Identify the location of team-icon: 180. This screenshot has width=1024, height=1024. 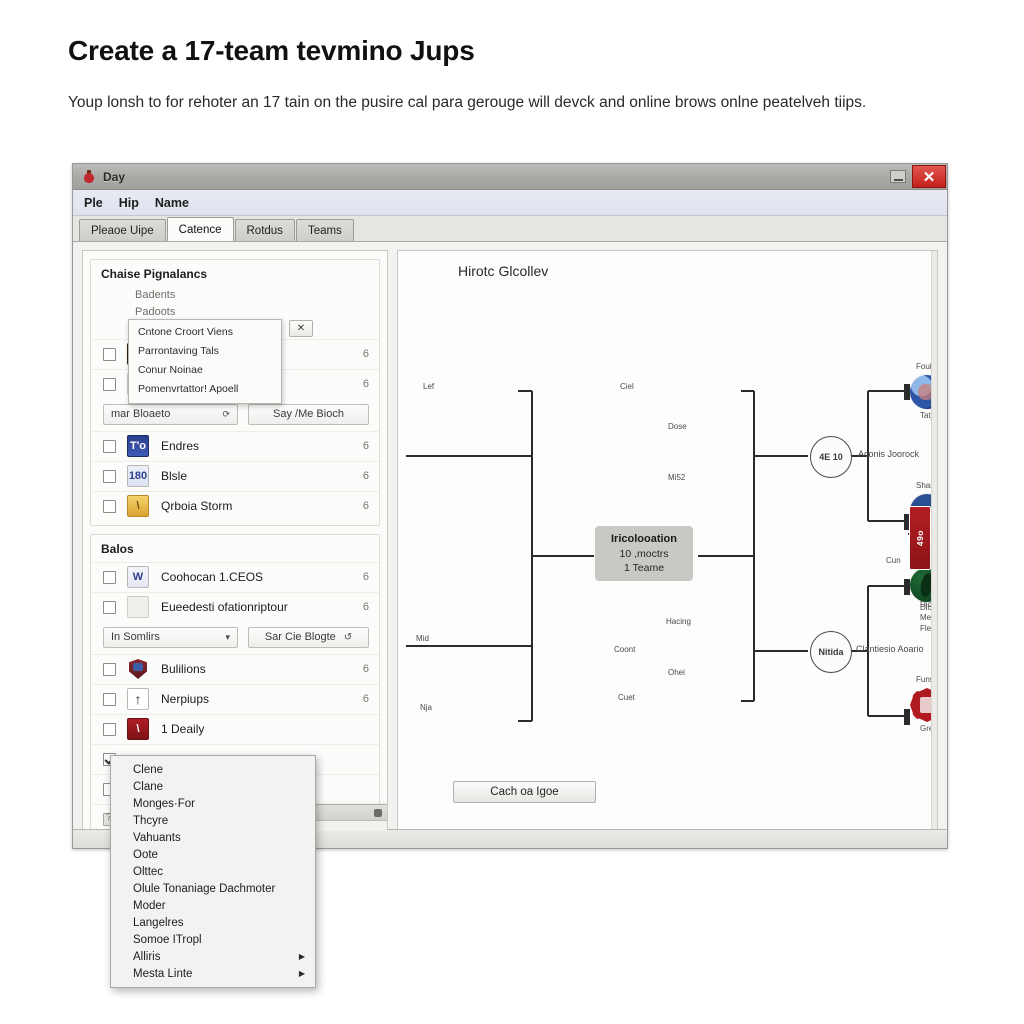
(138, 476).